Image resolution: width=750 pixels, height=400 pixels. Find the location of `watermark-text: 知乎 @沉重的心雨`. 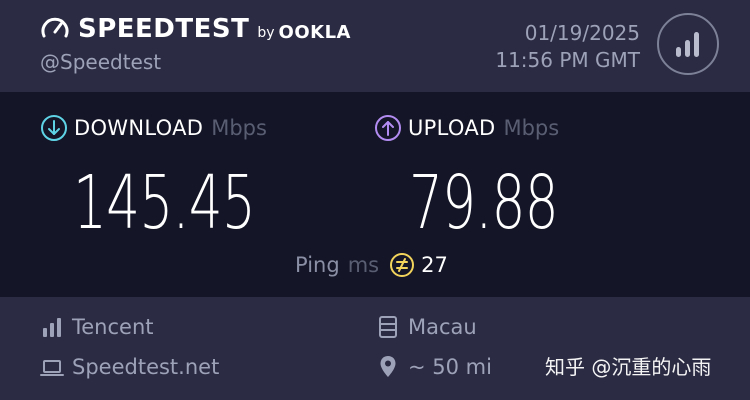

watermark-text: 知乎 @沉重的心雨 is located at coordinates (628, 367).